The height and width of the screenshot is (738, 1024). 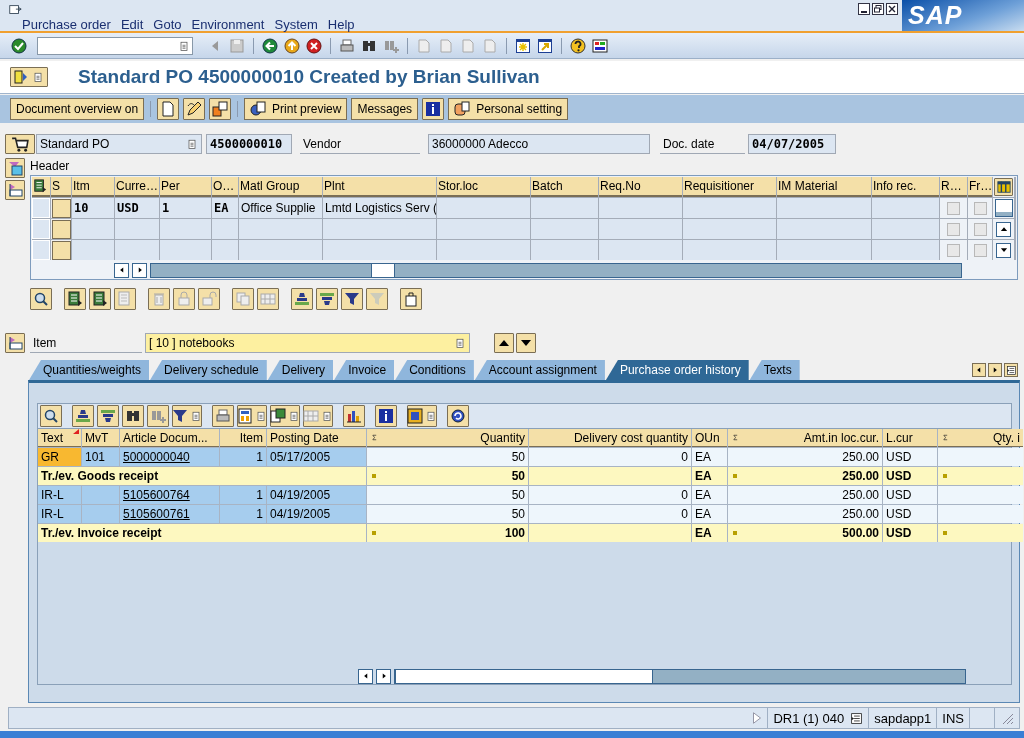 What do you see at coordinates (243, 437) in the screenshot?
I see `column-header: Item` at bounding box center [243, 437].